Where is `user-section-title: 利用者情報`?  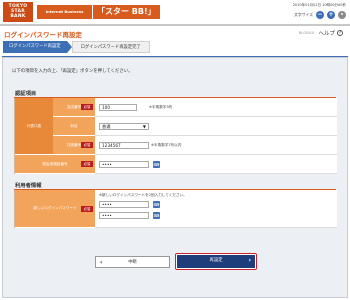 user-section-title: 利用者情報 is located at coordinates (28, 186).